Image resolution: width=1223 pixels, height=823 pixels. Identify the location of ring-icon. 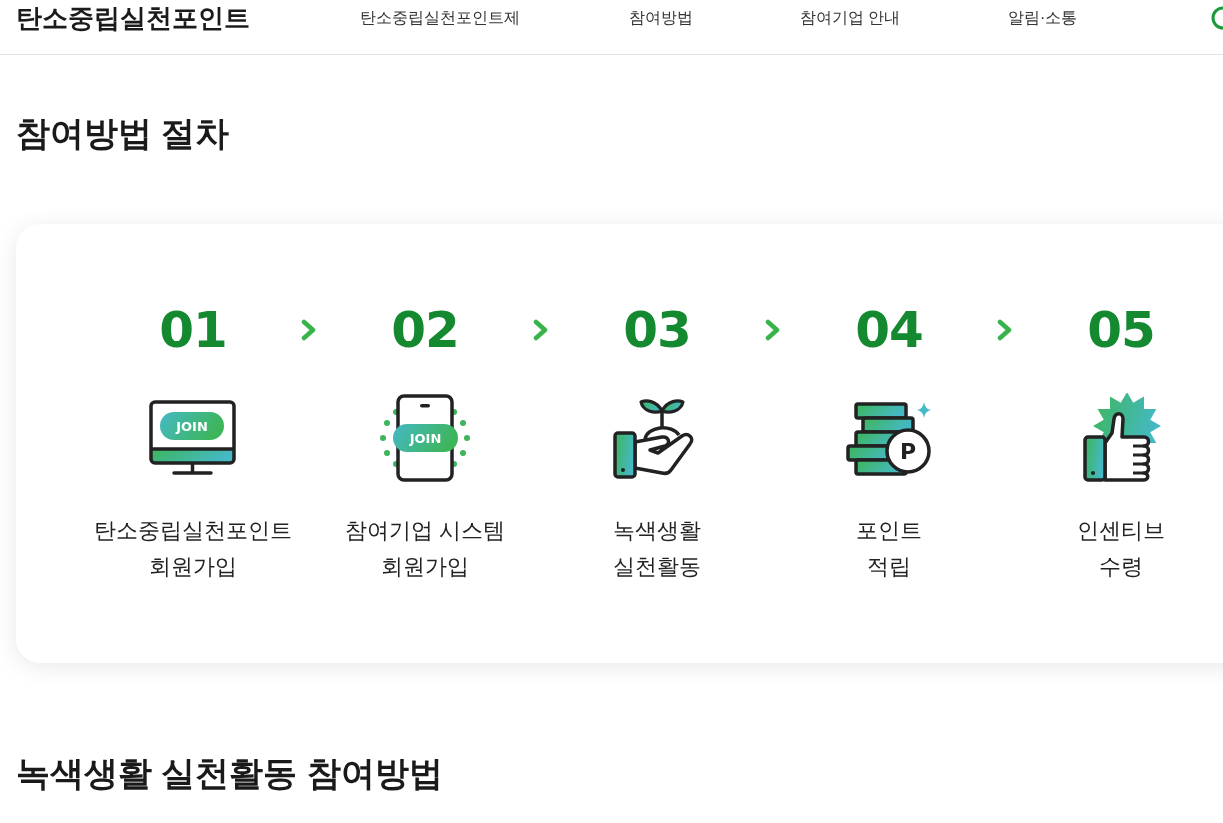
(1217, 18).